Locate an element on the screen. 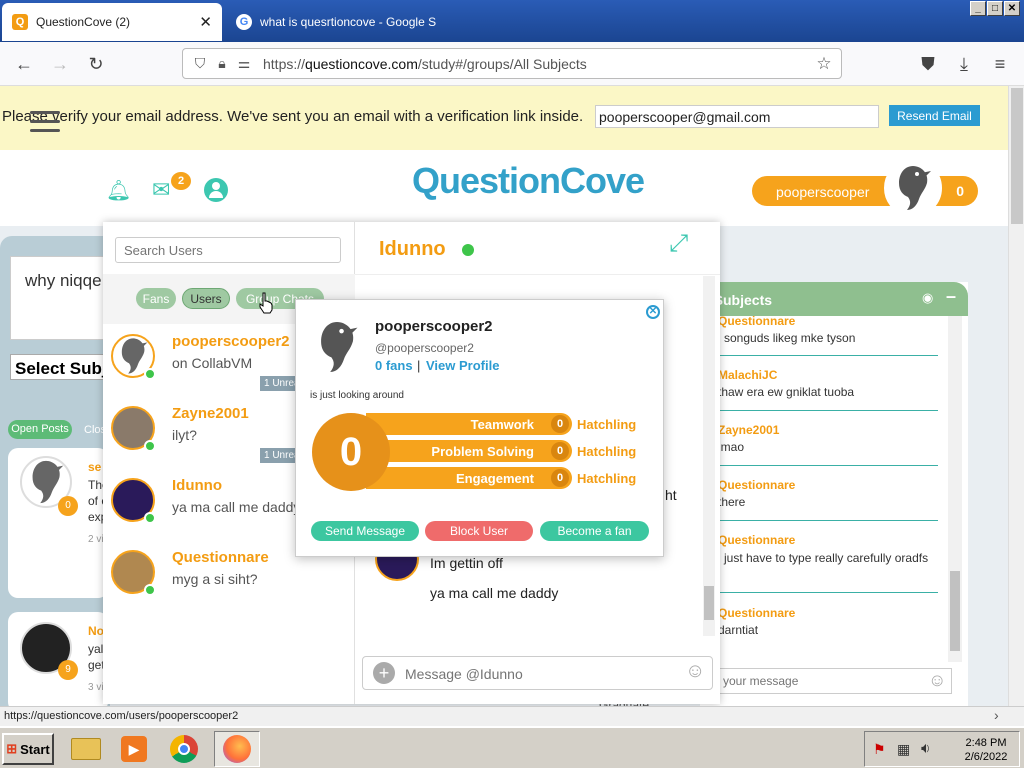 Image resolution: width=1024 pixels, height=768 pixels. windows-logo-icon: ⊞ is located at coordinates (12, 748).